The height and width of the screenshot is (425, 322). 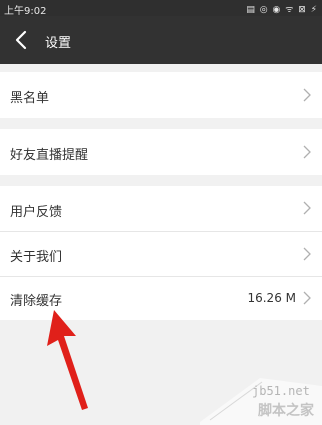 What do you see at coordinates (30, 98) in the screenshot?
I see `blacklist-label: 黑名单` at bounding box center [30, 98].